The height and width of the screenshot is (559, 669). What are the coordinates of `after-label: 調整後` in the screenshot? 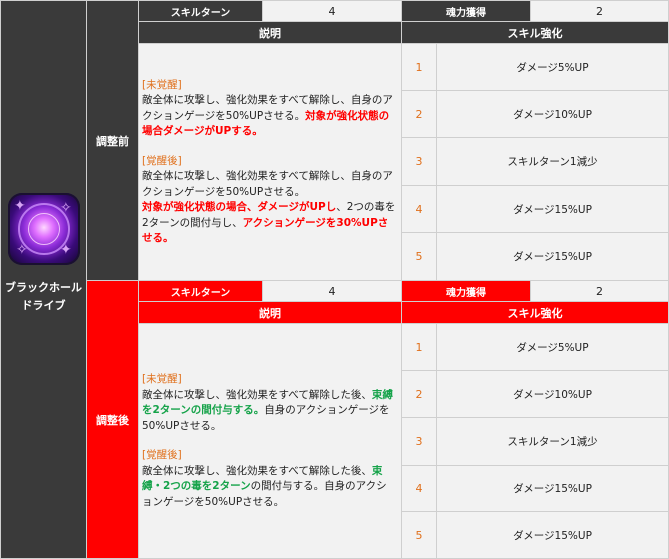 It's located at (112, 419).